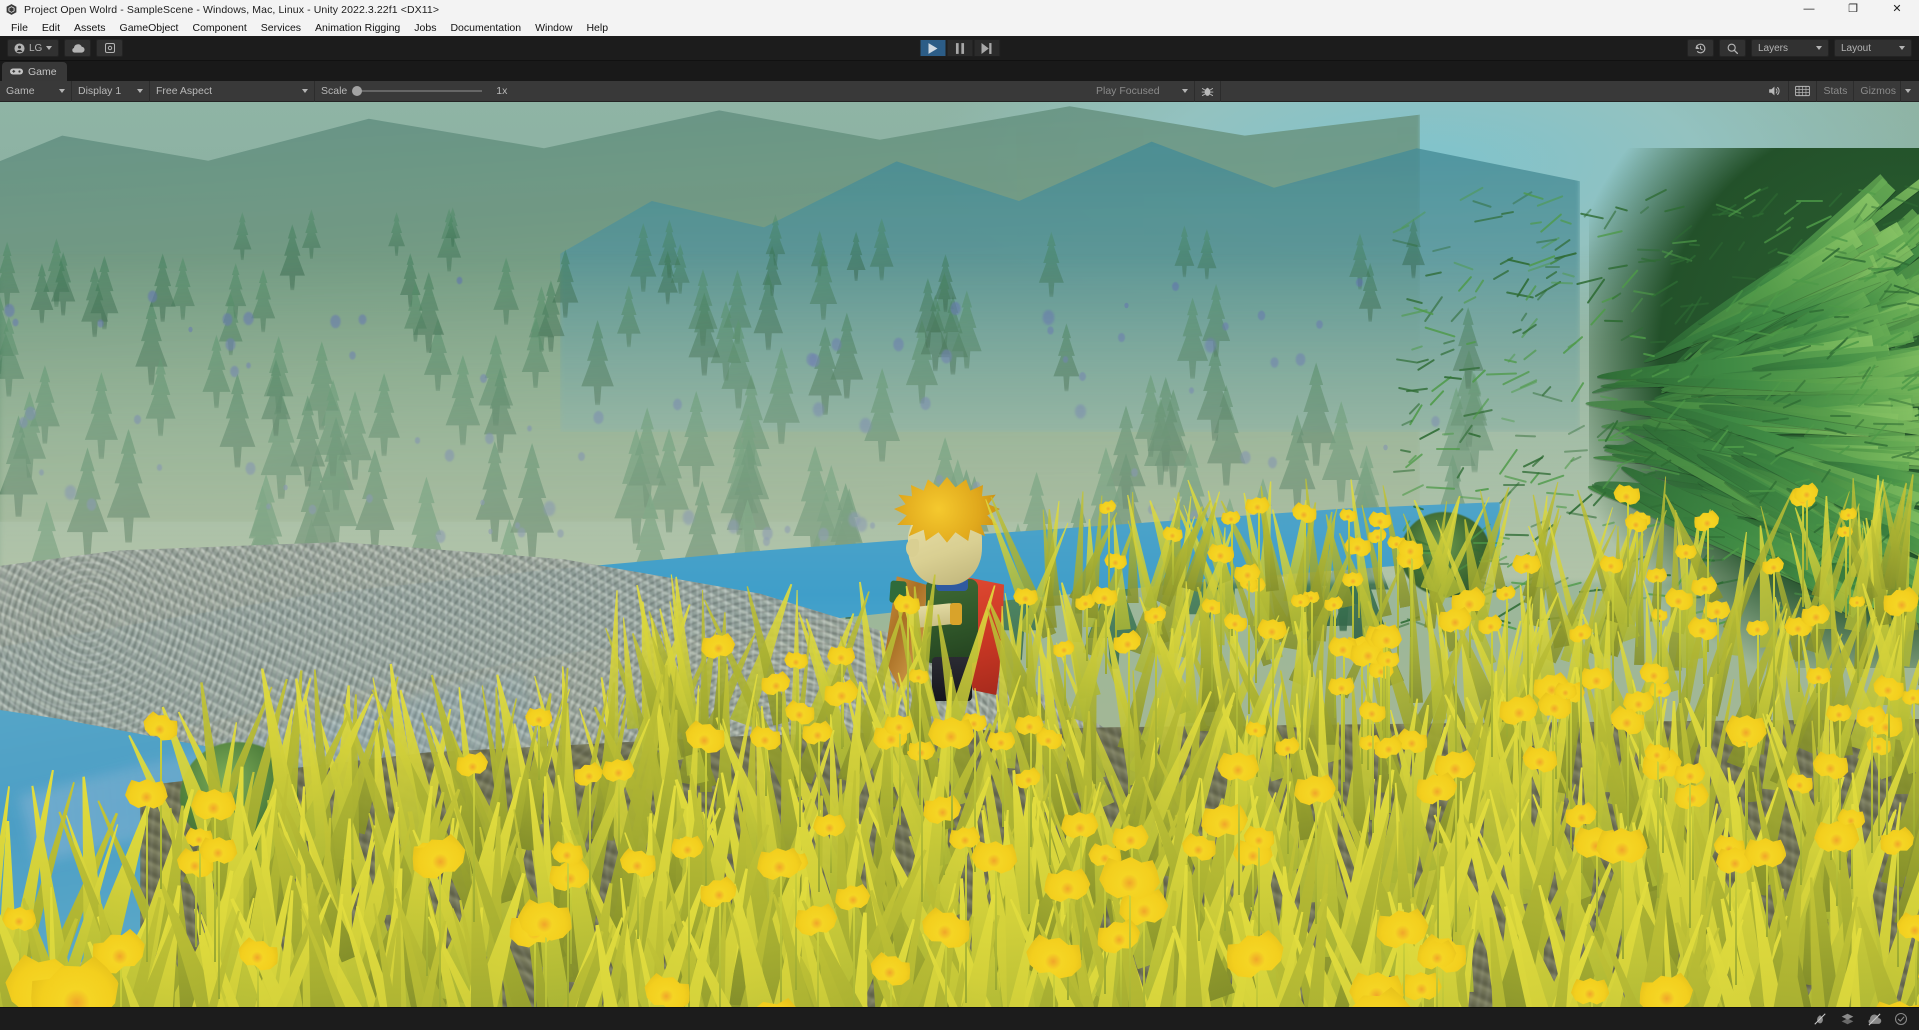 The image size is (1919, 1030). What do you see at coordinates (19, 48) in the screenshot?
I see `account-icon` at bounding box center [19, 48].